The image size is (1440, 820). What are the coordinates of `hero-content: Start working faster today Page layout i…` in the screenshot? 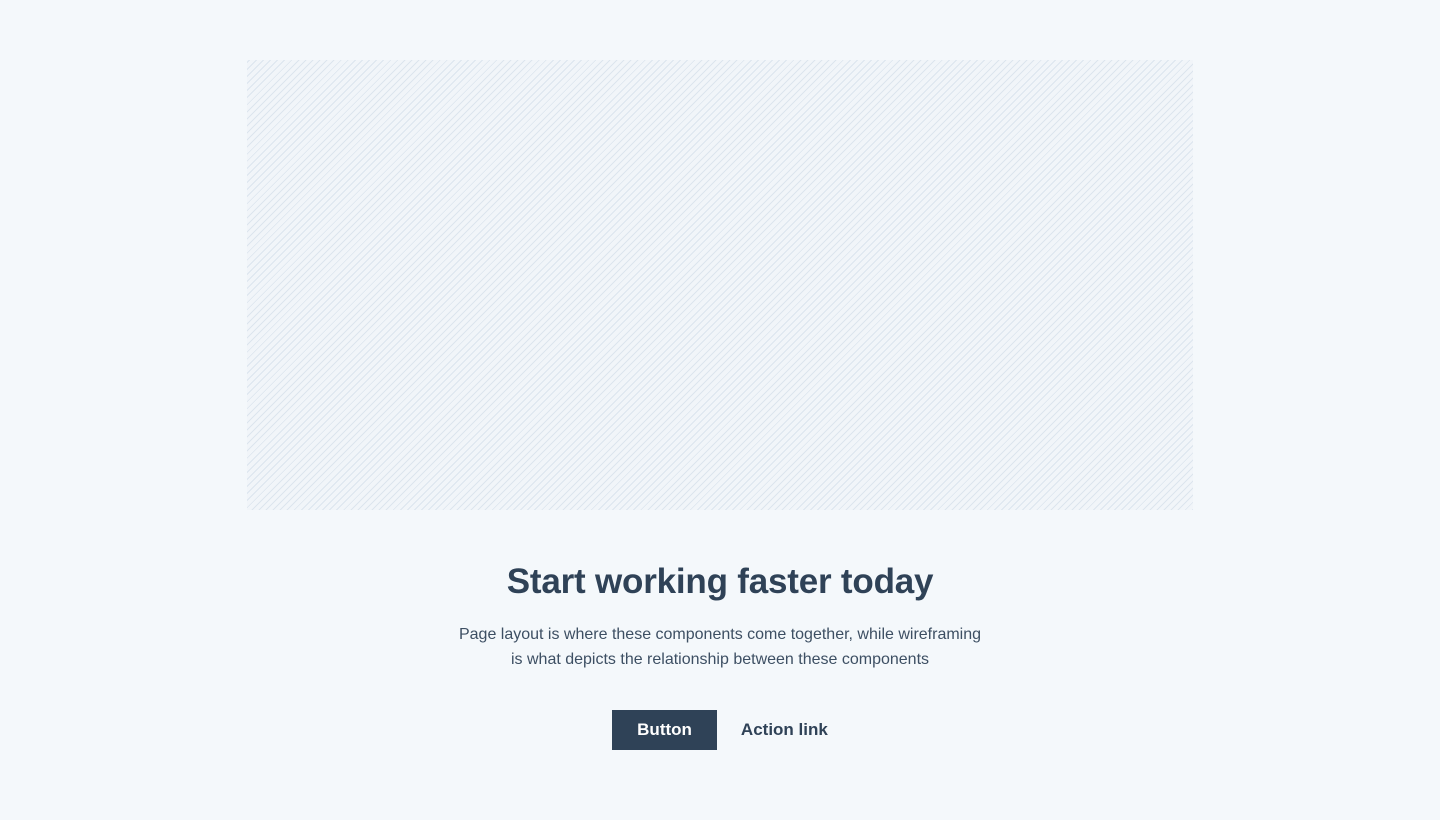 It's located at (720, 616).